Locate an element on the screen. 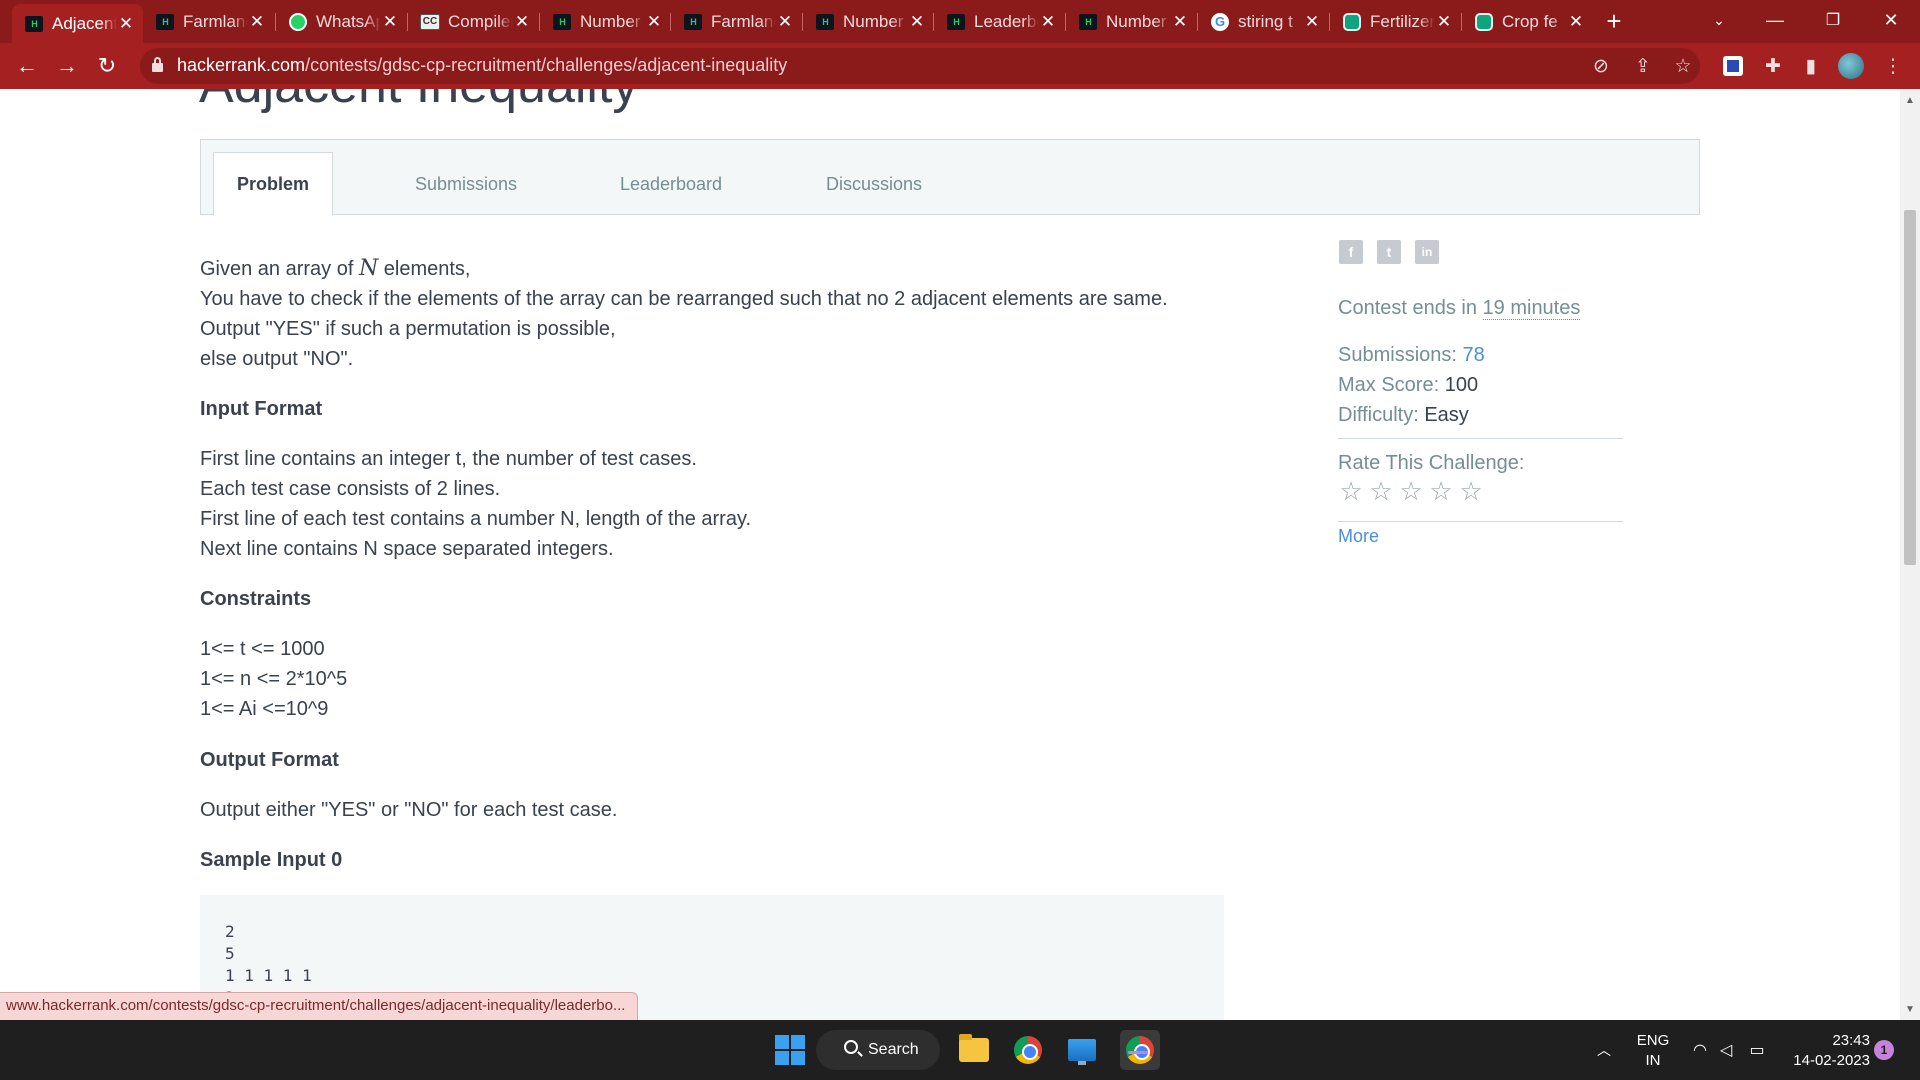 The height and width of the screenshot is (1080, 1920). tray-overflow-icon: ︿ is located at coordinates (1604, 1050).